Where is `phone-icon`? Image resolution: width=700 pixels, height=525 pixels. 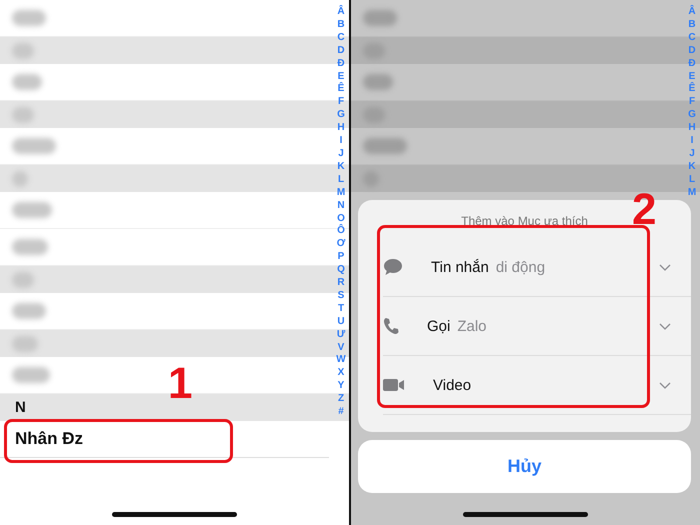
phone-icon is located at coordinates (391, 326).